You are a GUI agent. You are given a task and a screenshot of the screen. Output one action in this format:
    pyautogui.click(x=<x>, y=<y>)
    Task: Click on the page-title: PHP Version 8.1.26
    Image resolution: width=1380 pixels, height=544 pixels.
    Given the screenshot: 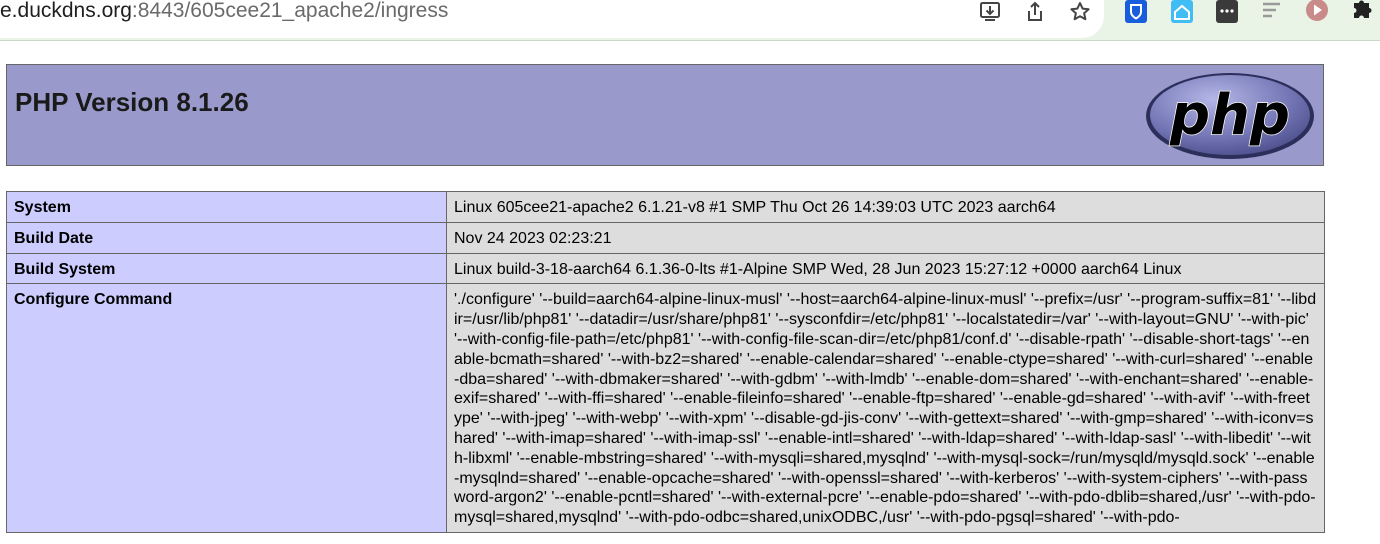 What is the action you would take?
    pyautogui.click(x=132, y=102)
    